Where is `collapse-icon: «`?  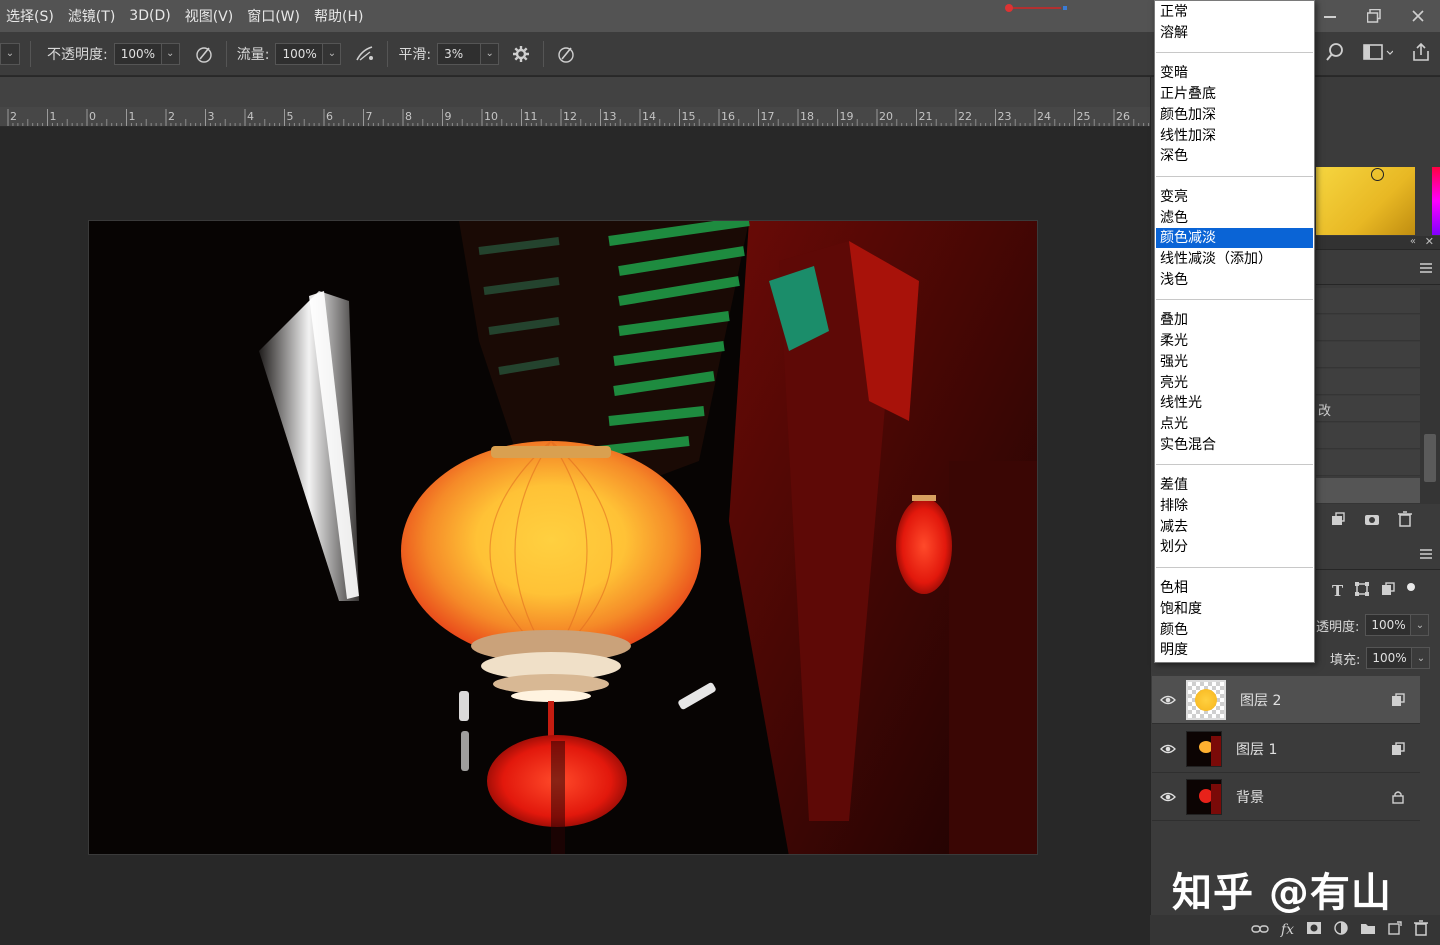
collapse-icon: « is located at coordinates (1413, 241).